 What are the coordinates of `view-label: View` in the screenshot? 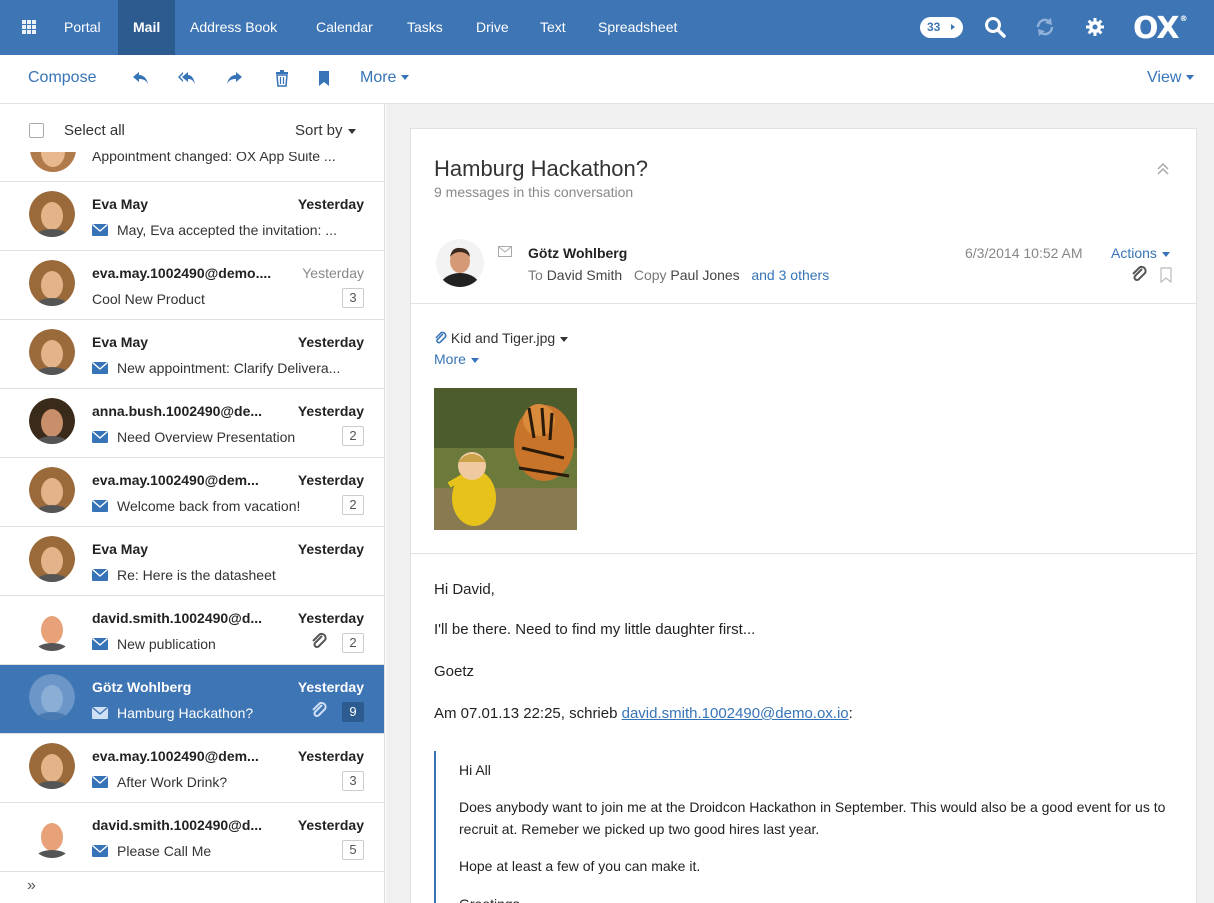 It's located at (1164, 77).